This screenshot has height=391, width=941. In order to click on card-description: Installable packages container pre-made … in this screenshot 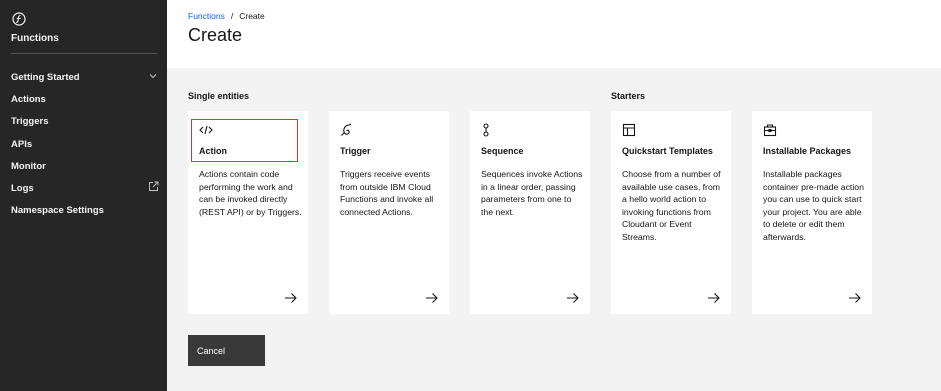, I will do `click(813, 205)`.